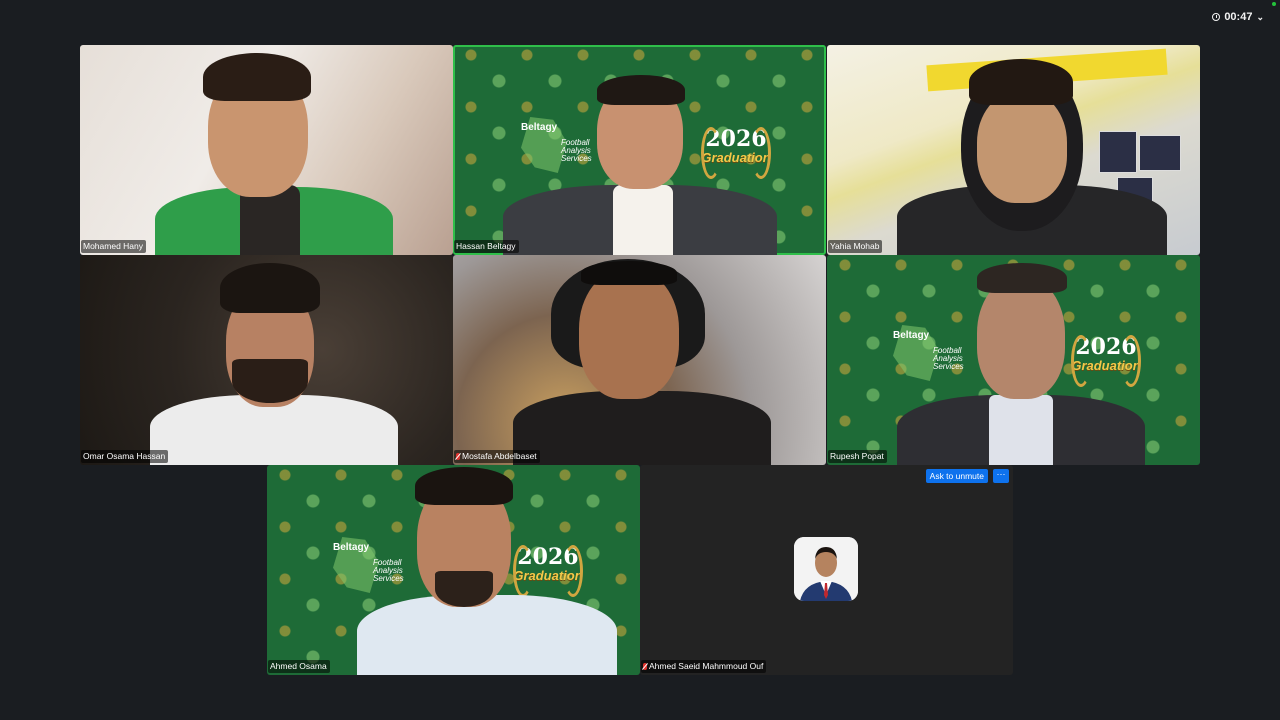 Image resolution: width=1280 pixels, height=720 pixels. I want to click on participant-name-tag: Yahia Mohab, so click(855, 246).